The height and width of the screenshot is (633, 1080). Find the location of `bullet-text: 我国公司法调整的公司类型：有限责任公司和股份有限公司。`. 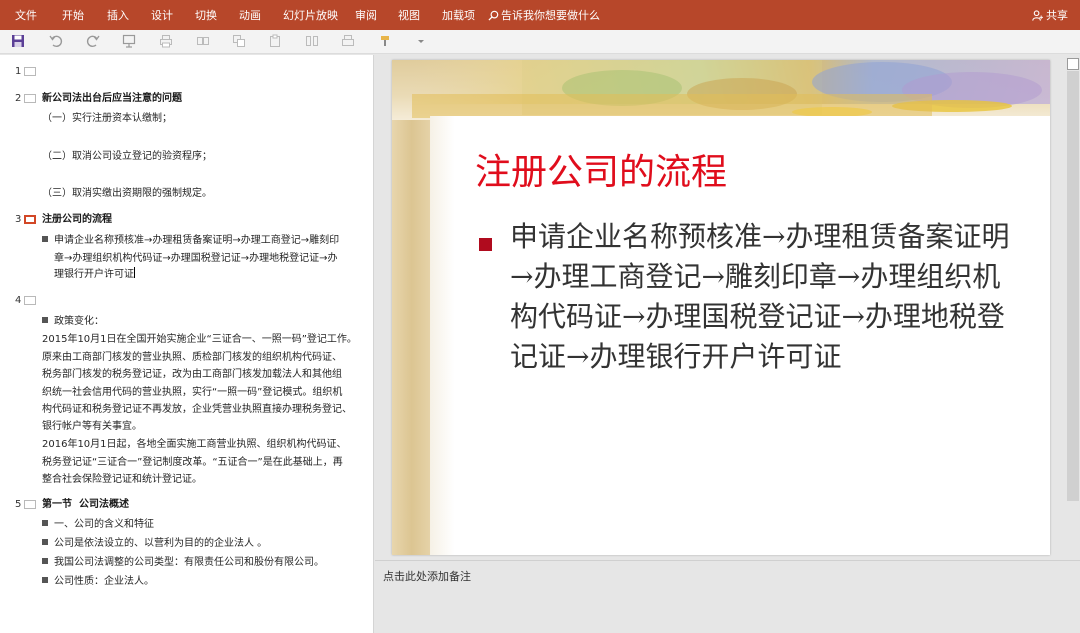

bullet-text: 我国公司法调整的公司类型：有限责任公司和股份有限公司。 is located at coordinates (189, 562).